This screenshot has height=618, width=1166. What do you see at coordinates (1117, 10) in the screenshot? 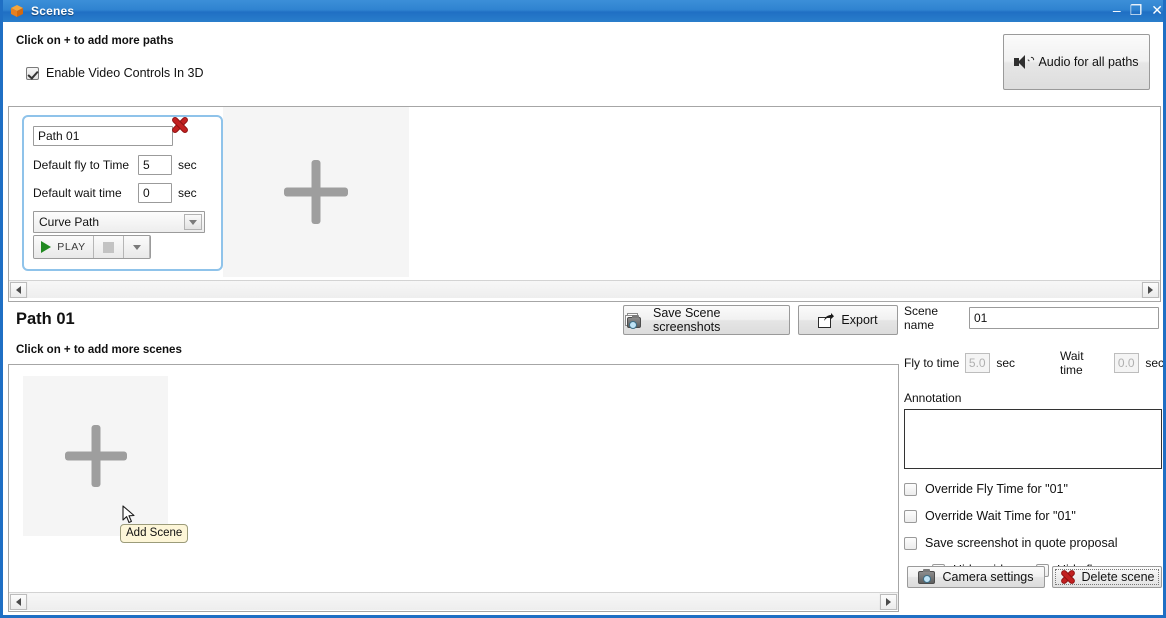
I see `minimize-button: –` at bounding box center [1117, 10].